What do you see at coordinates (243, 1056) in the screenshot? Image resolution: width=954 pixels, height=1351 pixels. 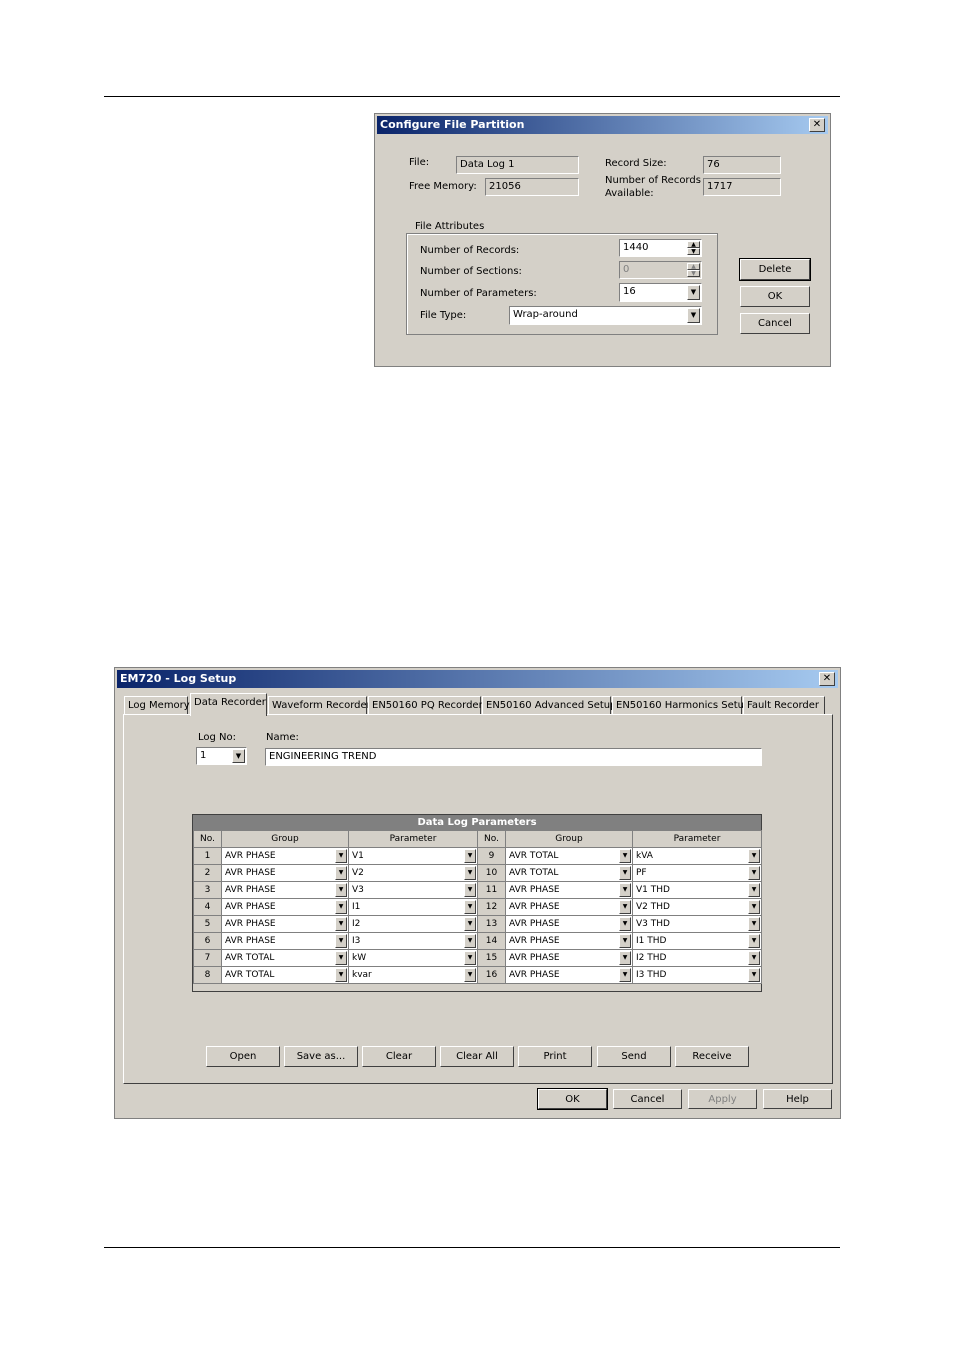 I see `open-button: Open` at bounding box center [243, 1056].